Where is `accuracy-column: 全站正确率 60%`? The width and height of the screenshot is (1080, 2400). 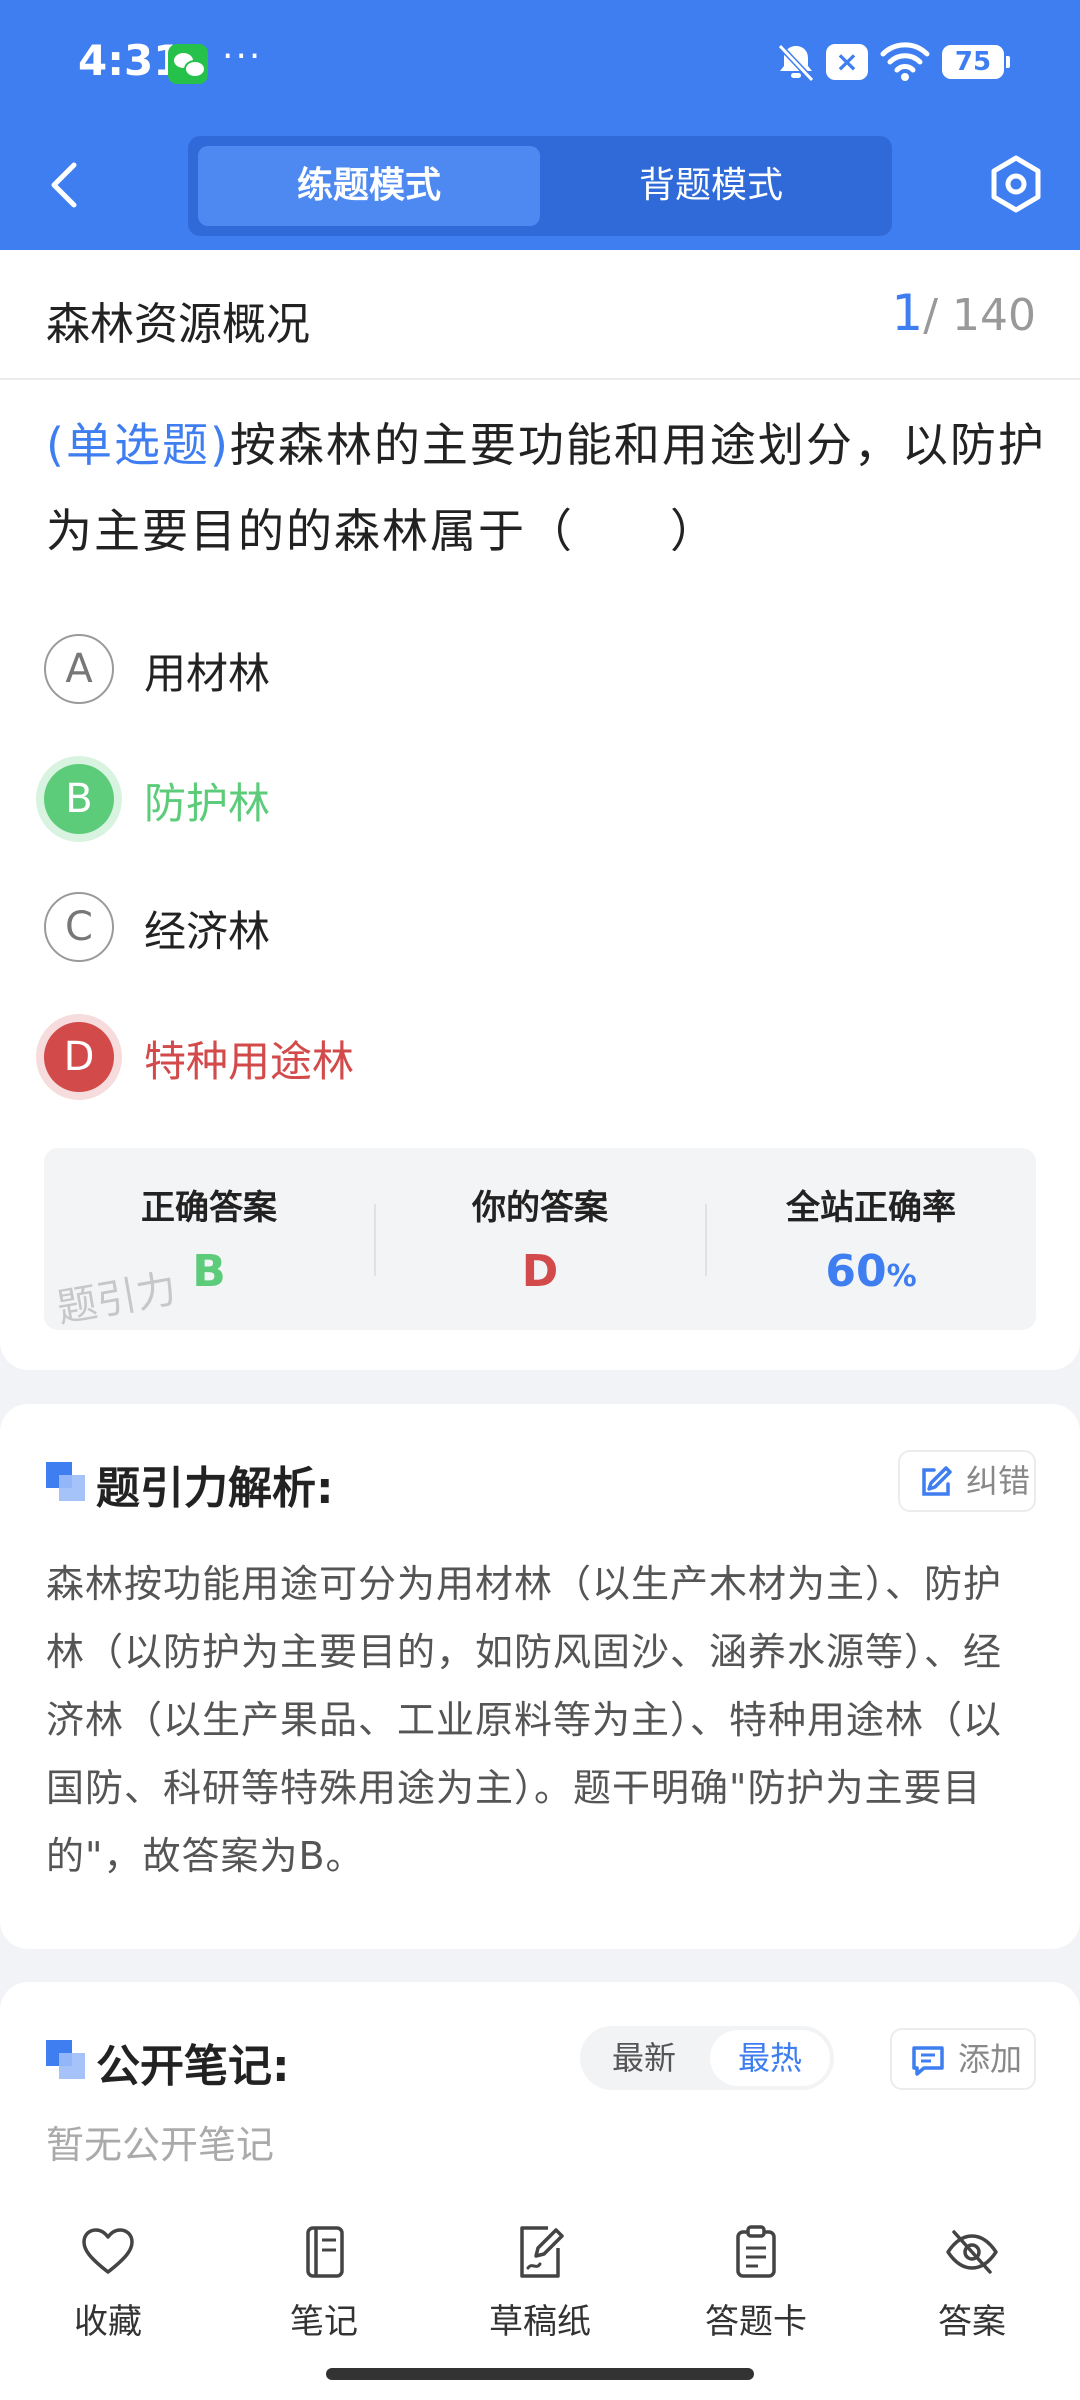
accuracy-column: 全站正确率 60% is located at coordinates (871, 1239).